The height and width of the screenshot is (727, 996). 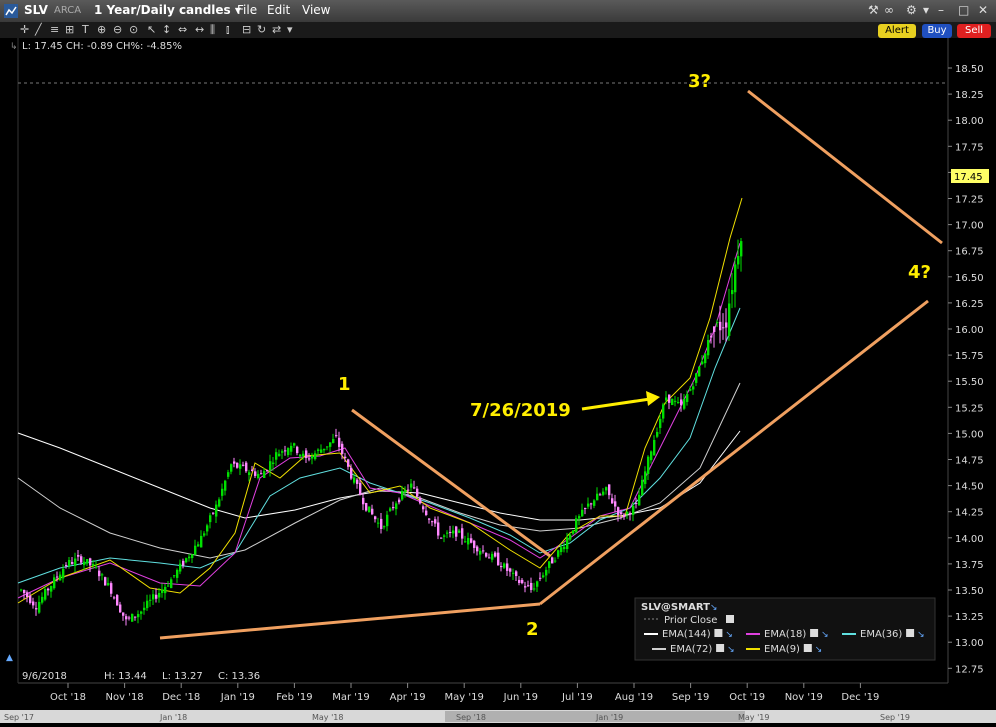 What do you see at coordinates (9, 658) in the screenshot?
I see `collapse-icon: ▲` at bounding box center [9, 658].